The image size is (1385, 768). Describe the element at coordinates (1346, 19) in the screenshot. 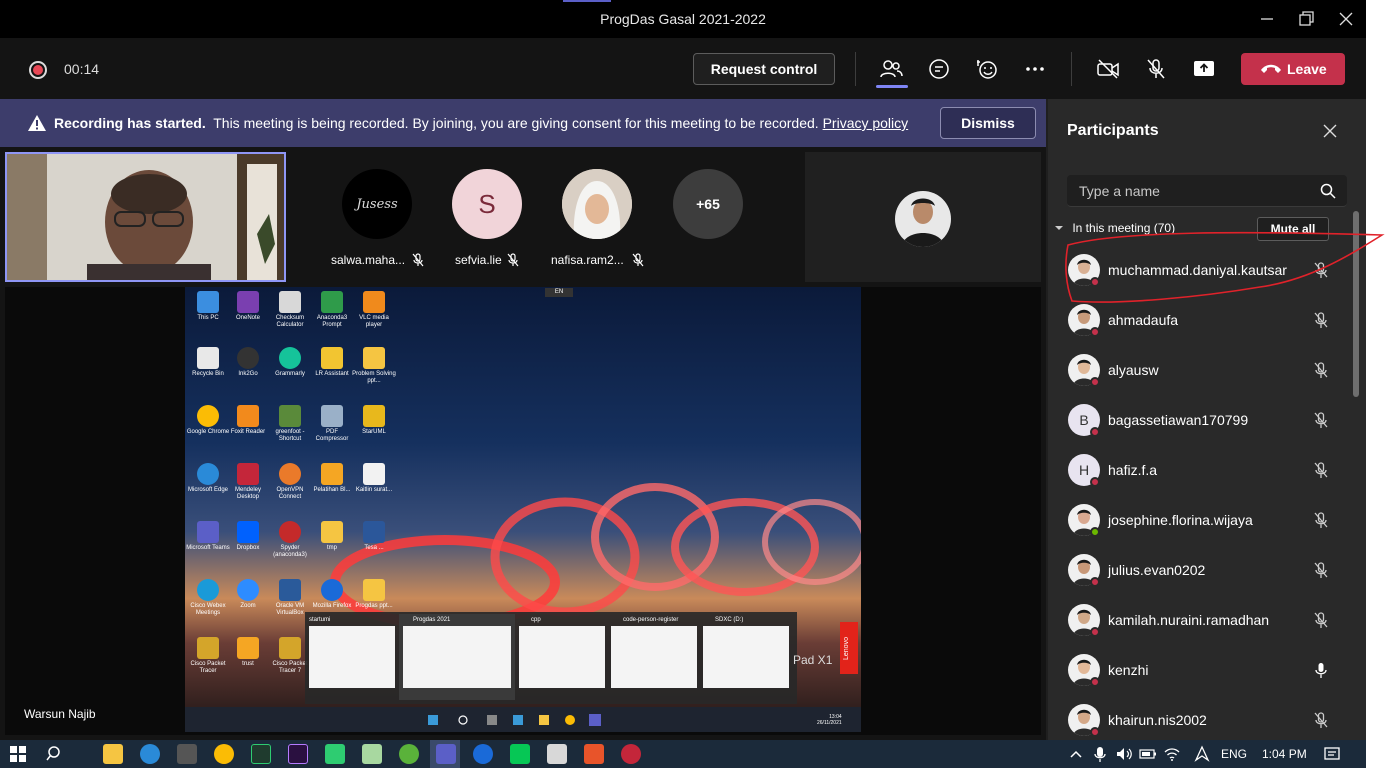

I see `close-window-icon` at that location.